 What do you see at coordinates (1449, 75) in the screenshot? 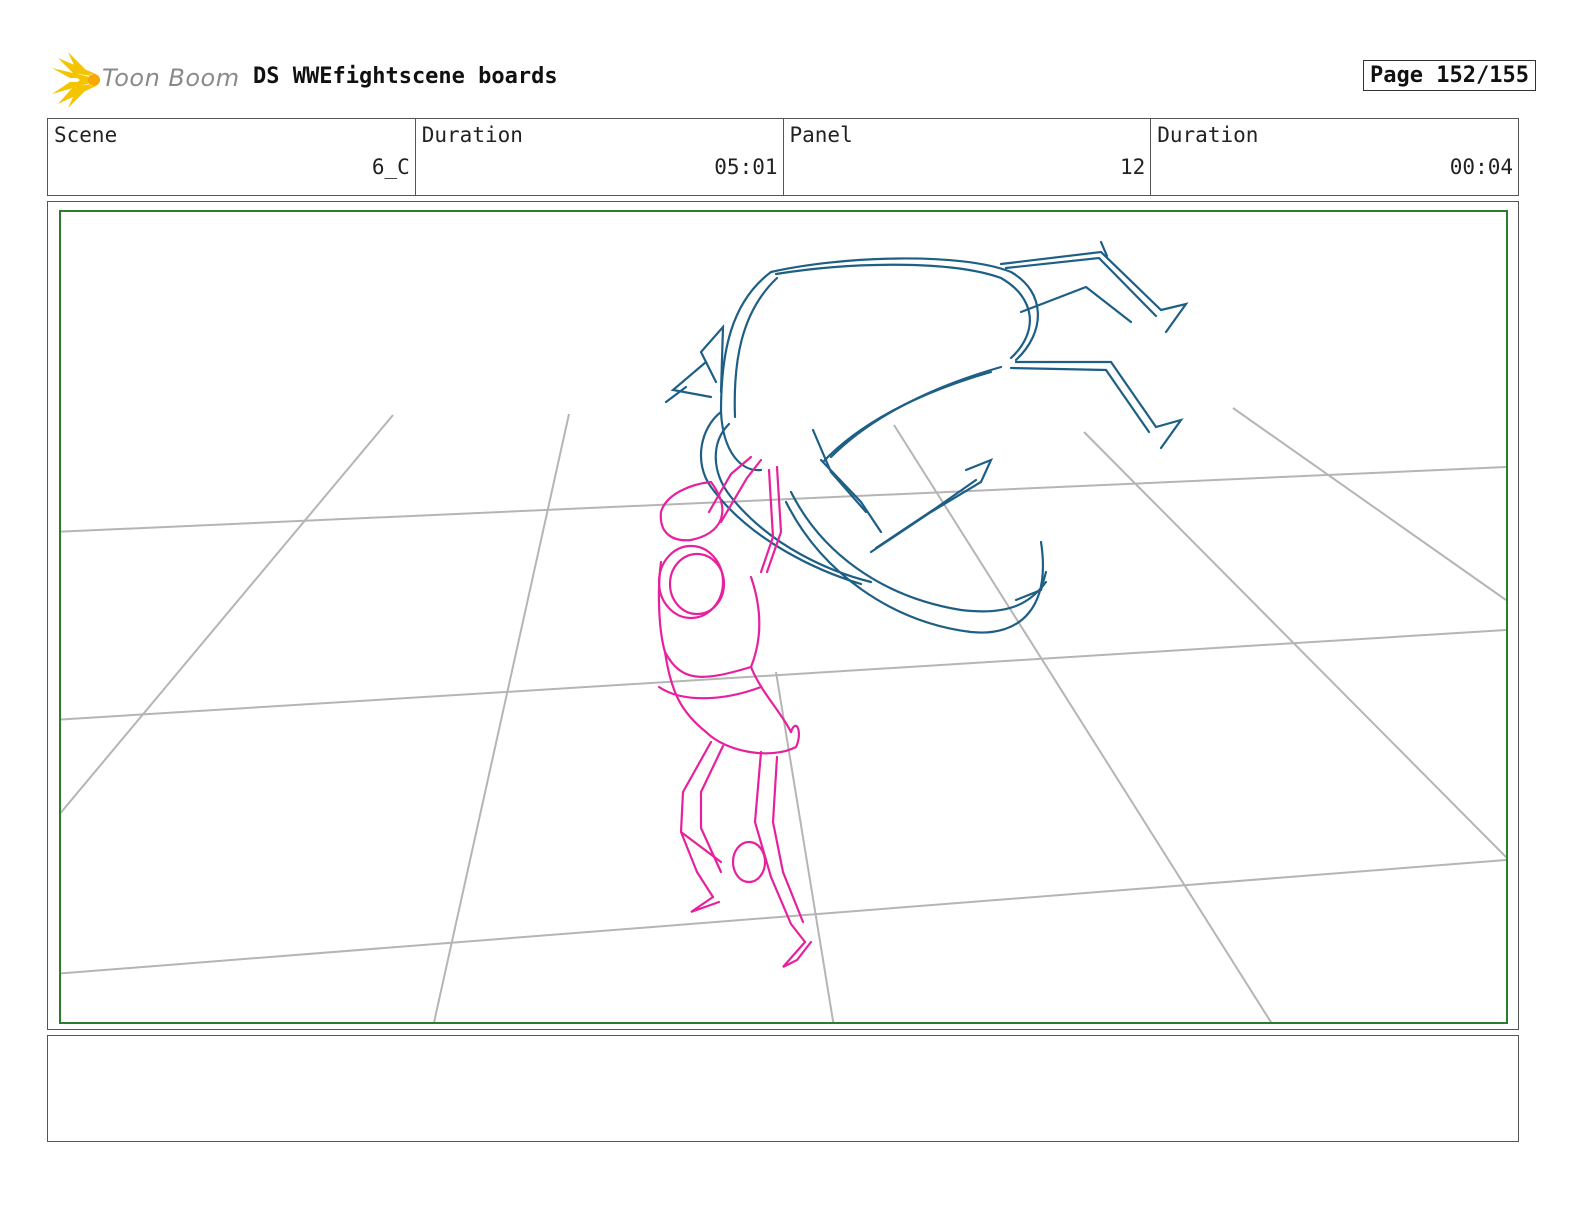
I see `page-indicator: Page 152/155` at bounding box center [1449, 75].